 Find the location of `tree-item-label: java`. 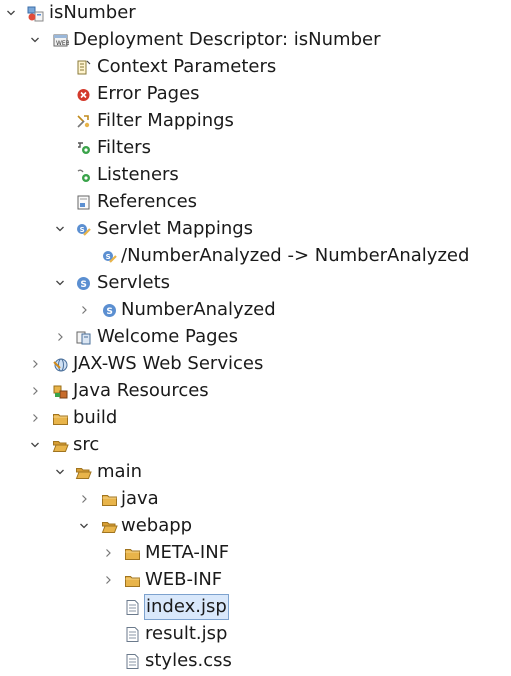

tree-item-label: java is located at coordinates (140, 498).